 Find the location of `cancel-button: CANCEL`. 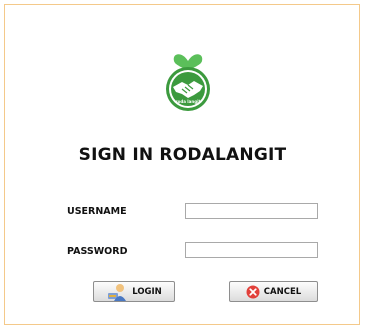

cancel-button: CANCEL is located at coordinates (273, 291).